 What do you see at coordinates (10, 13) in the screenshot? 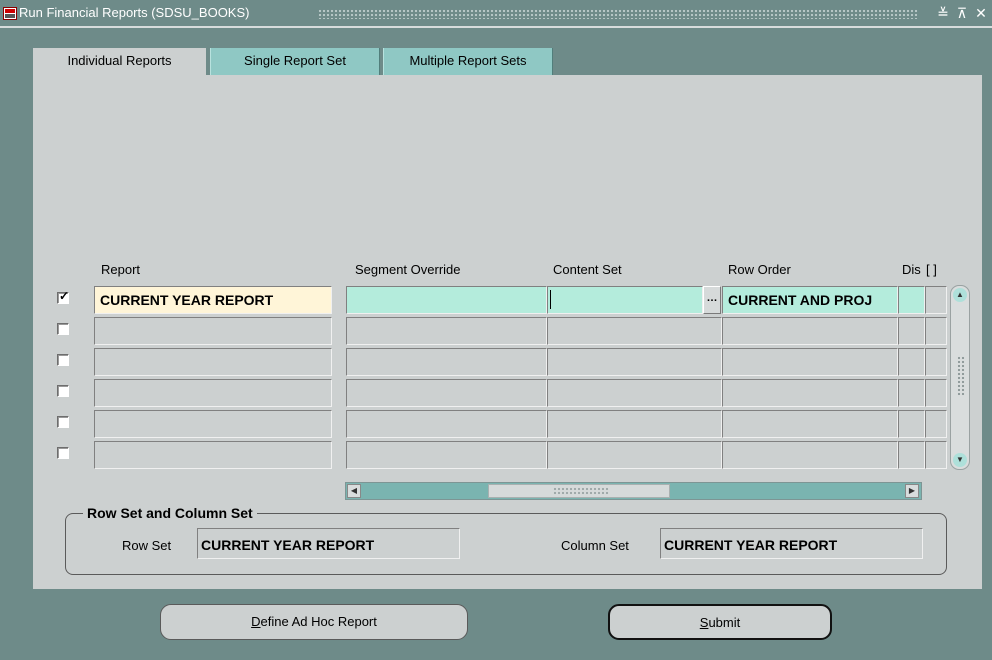
I see `oracle-app-icon` at bounding box center [10, 13].